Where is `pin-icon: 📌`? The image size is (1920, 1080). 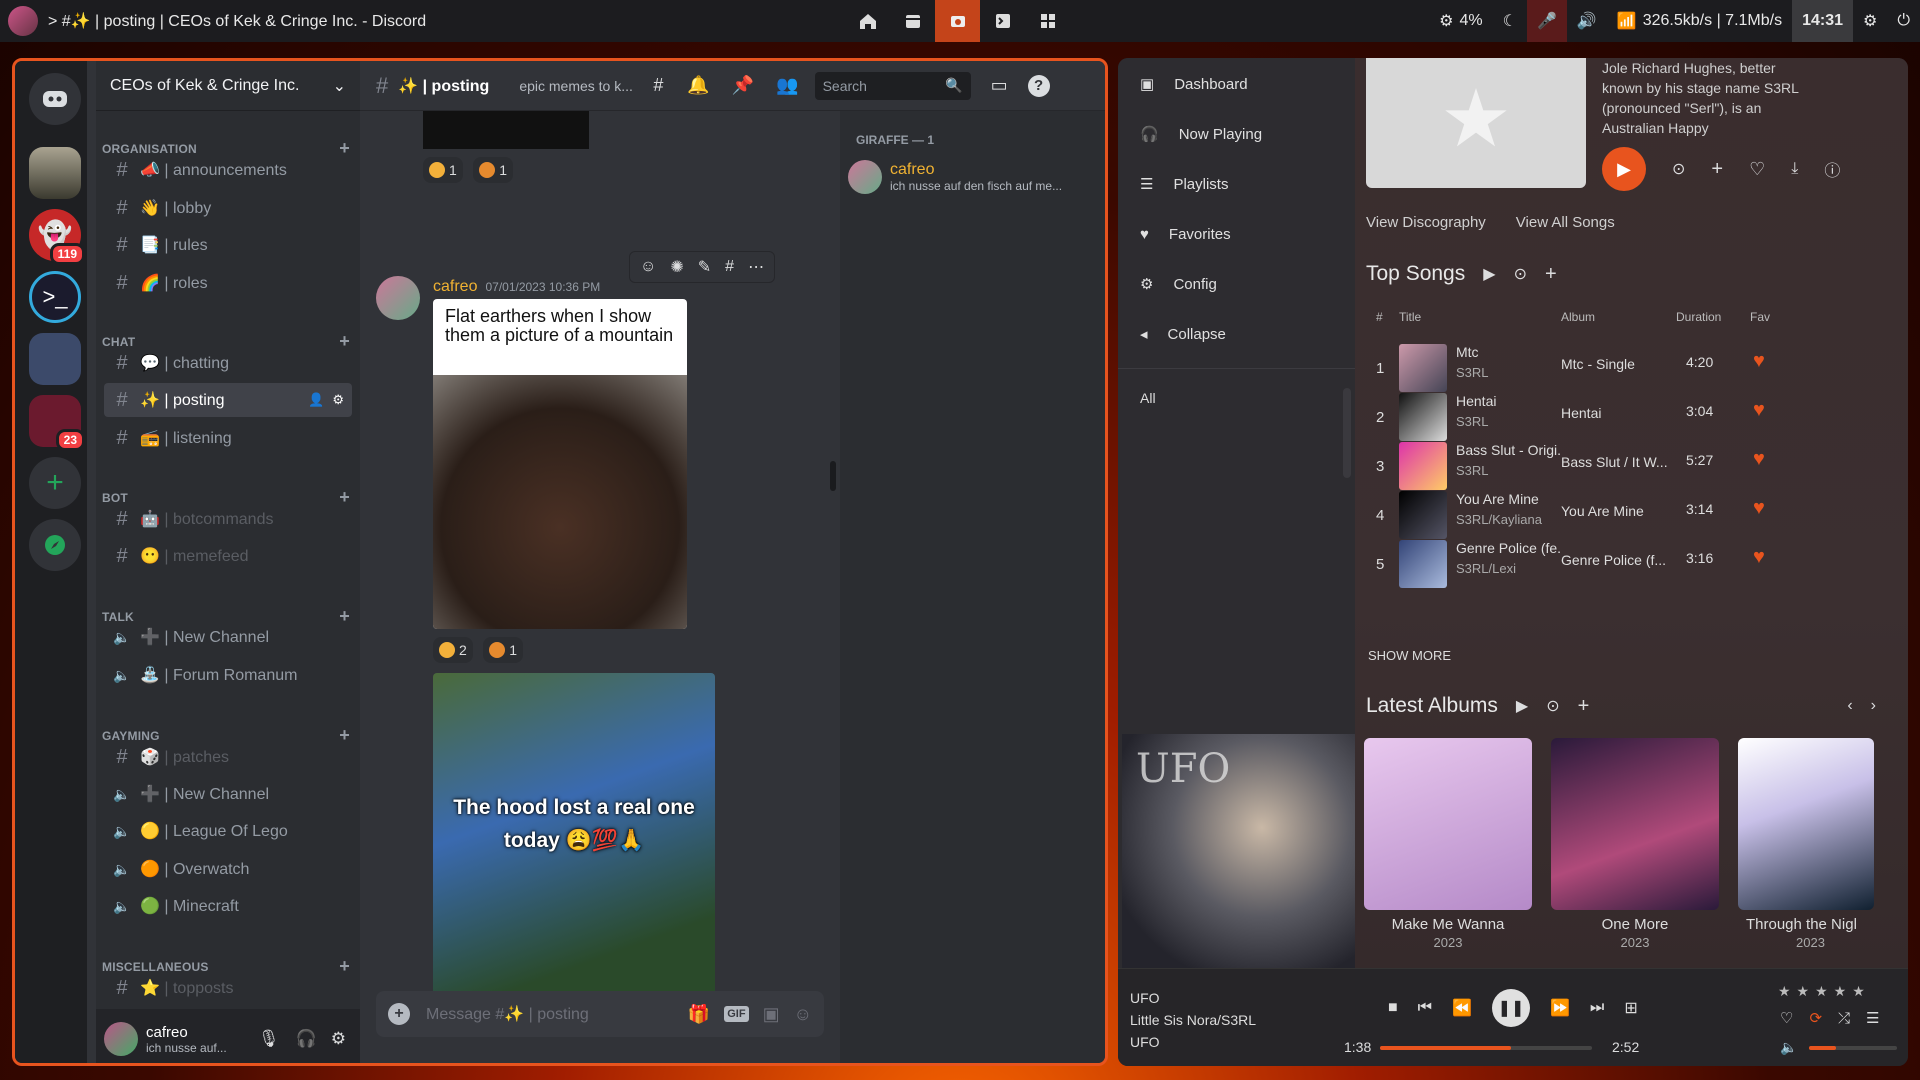
pin-icon: 📌 is located at coordinates (743, 85).